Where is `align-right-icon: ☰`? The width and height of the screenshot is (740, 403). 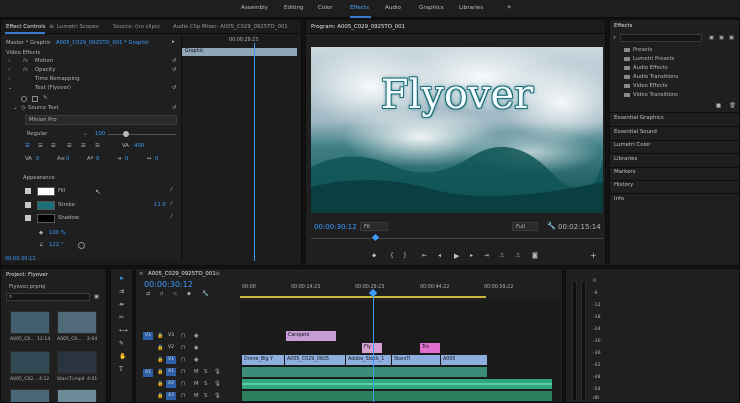 align-right-icon: ☰ is located at coordinates (53, 146).